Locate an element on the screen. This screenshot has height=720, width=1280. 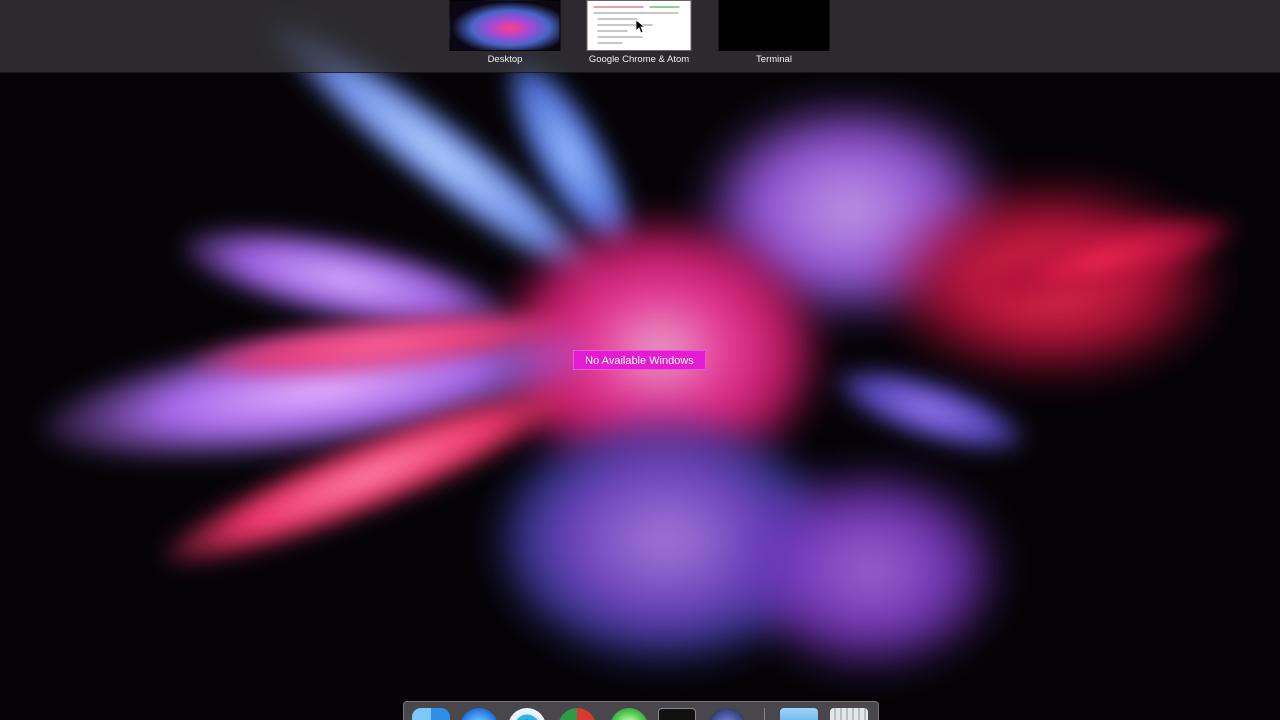
generic-app-icon is located at coordinates (727, 714).